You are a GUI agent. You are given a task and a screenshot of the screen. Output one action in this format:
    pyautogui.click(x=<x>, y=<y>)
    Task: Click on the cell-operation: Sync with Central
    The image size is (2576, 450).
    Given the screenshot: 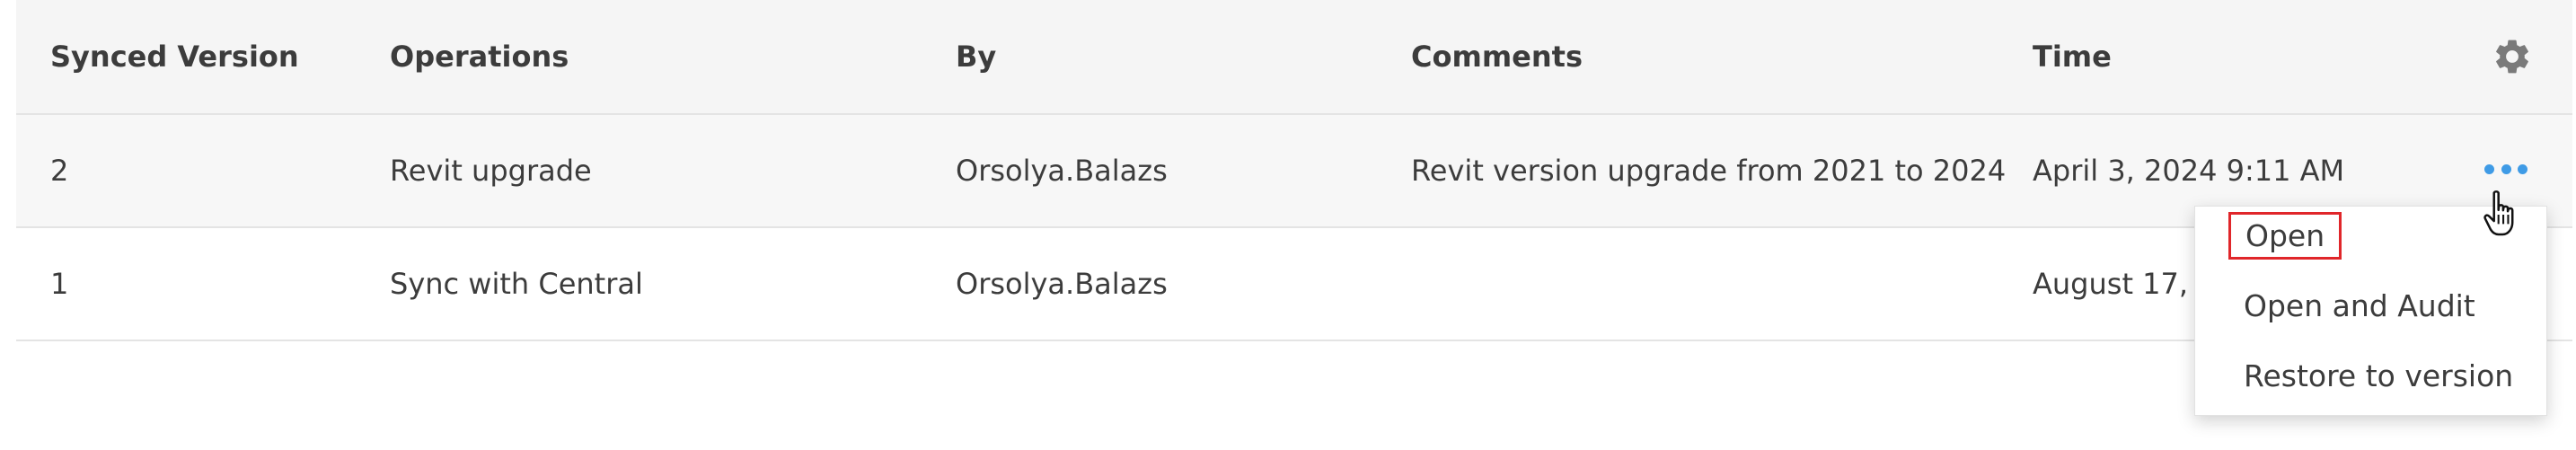 What is the action you would take?
    pyautogui.click(x=516, y=284)
    